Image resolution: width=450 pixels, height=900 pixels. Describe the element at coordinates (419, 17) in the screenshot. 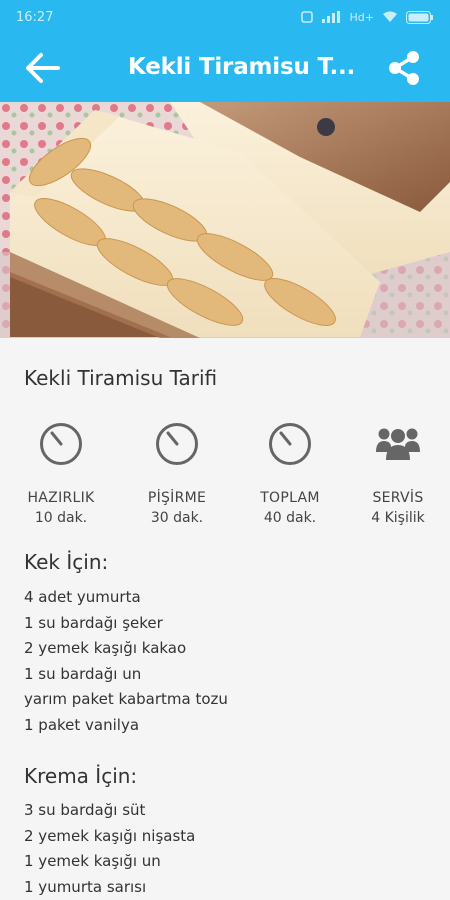

I see `battery-icon` at that location.